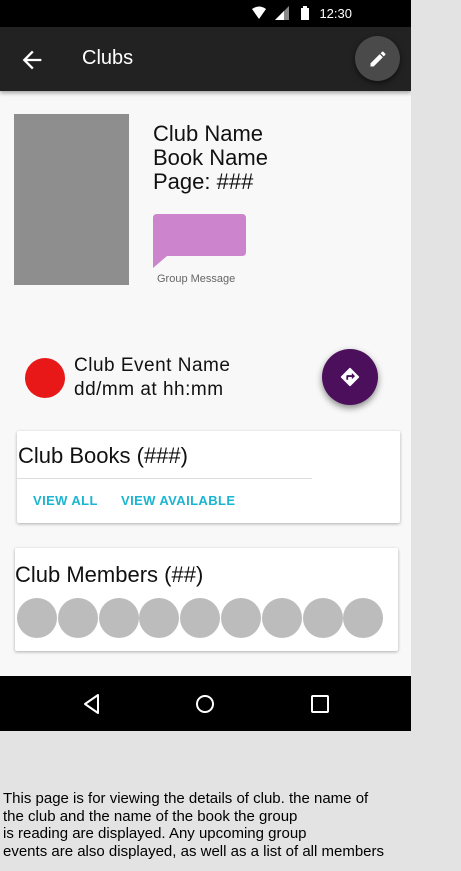 The image size is (461, 871). What do you see at coordinates (178, 500) in the screenshot?
I see `view-available-button: VIEW AVAILABLE` at bounding box center [178, 500].